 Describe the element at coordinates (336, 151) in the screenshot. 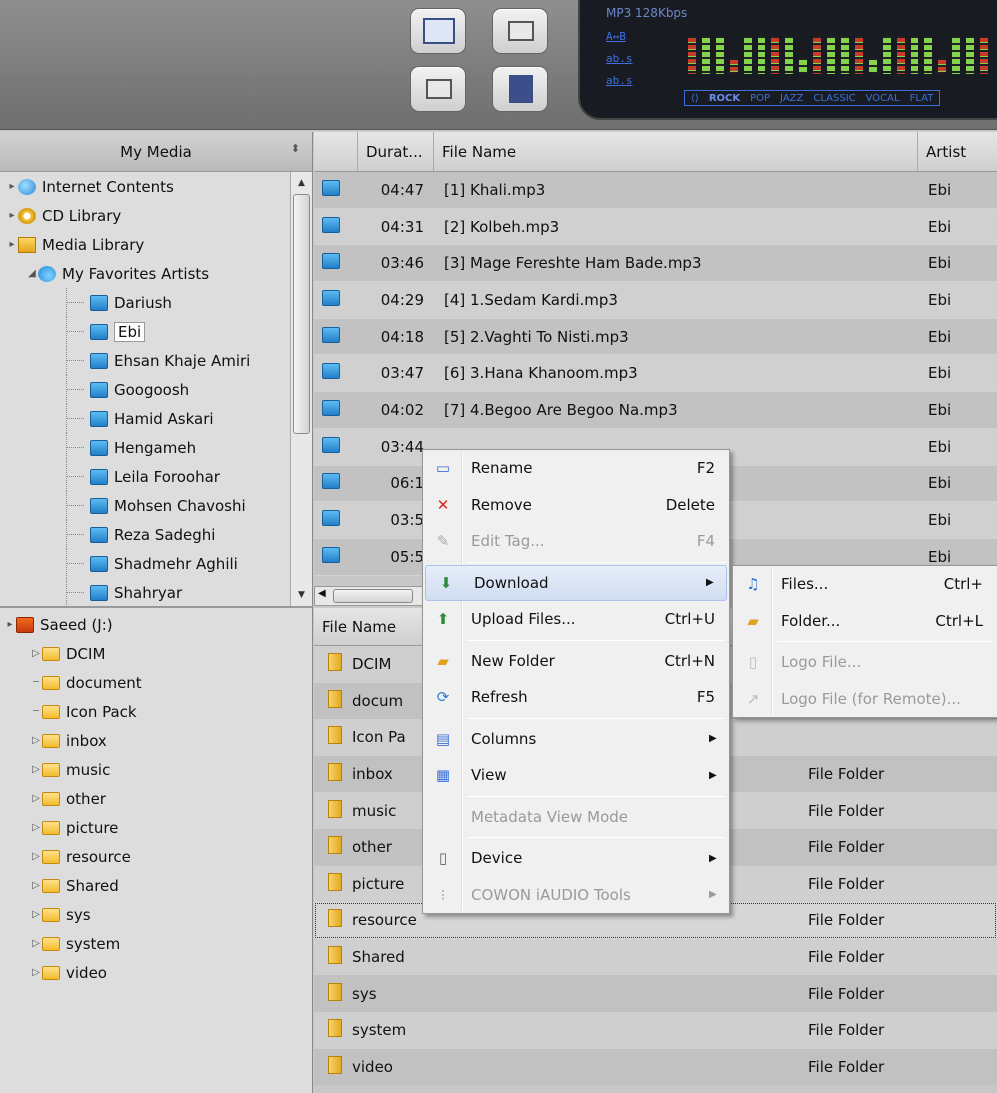

I see `icon-column-header` at that location.